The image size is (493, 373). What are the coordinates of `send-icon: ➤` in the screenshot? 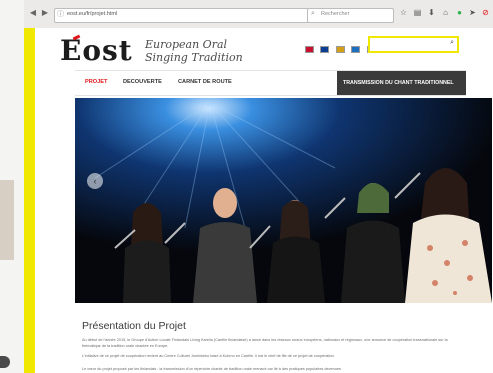 It's located at (472, 13).